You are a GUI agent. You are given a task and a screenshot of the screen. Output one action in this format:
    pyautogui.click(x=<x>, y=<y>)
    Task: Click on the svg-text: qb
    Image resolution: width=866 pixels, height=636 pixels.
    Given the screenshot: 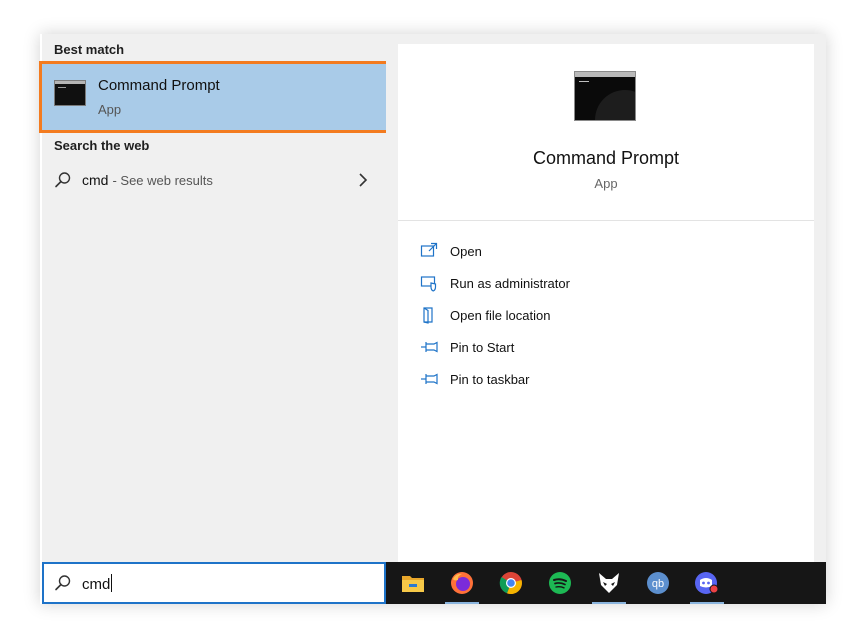 What is the action you would take?
    pyautogui.click(x=658, y=584)
    